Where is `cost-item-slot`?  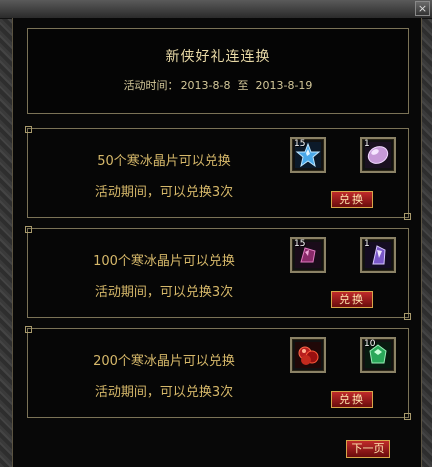
cost-item-slot is located at coordinates (308, 355).